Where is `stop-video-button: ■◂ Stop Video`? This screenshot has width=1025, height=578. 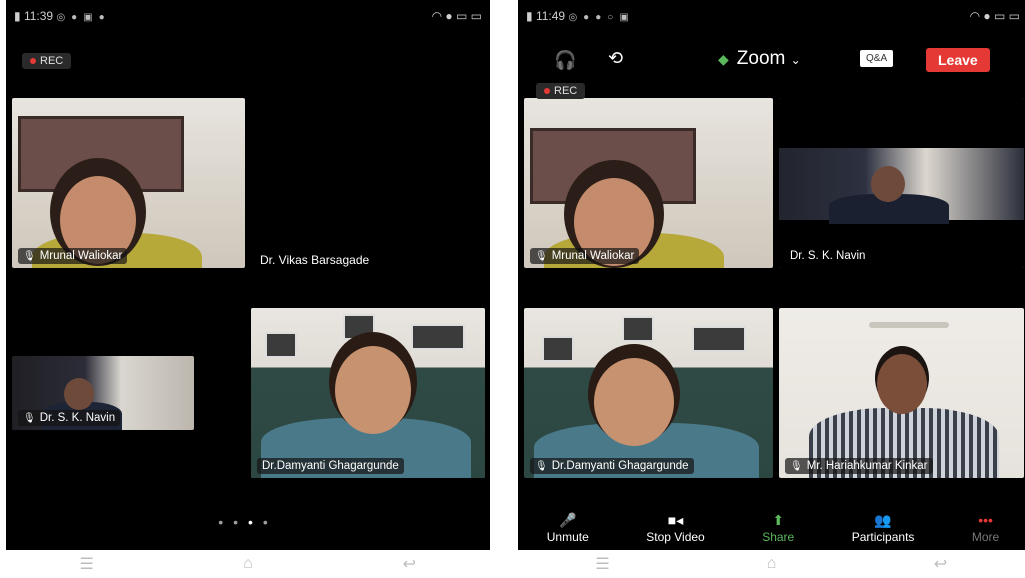 stop-video-button: ■◂ Stop Video is located at coordinates (675, 531).